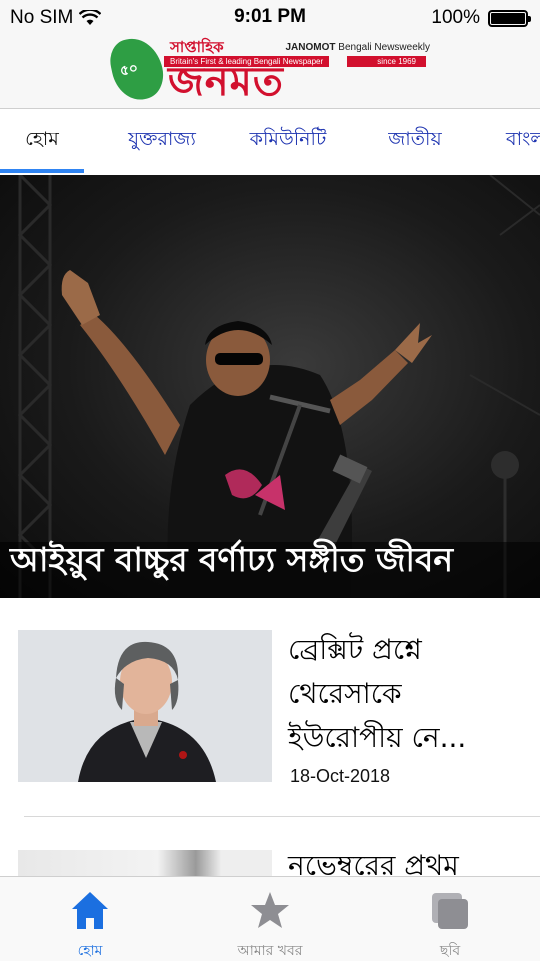  I want to click on tab-national: জাতীয়, so click(415, 141).